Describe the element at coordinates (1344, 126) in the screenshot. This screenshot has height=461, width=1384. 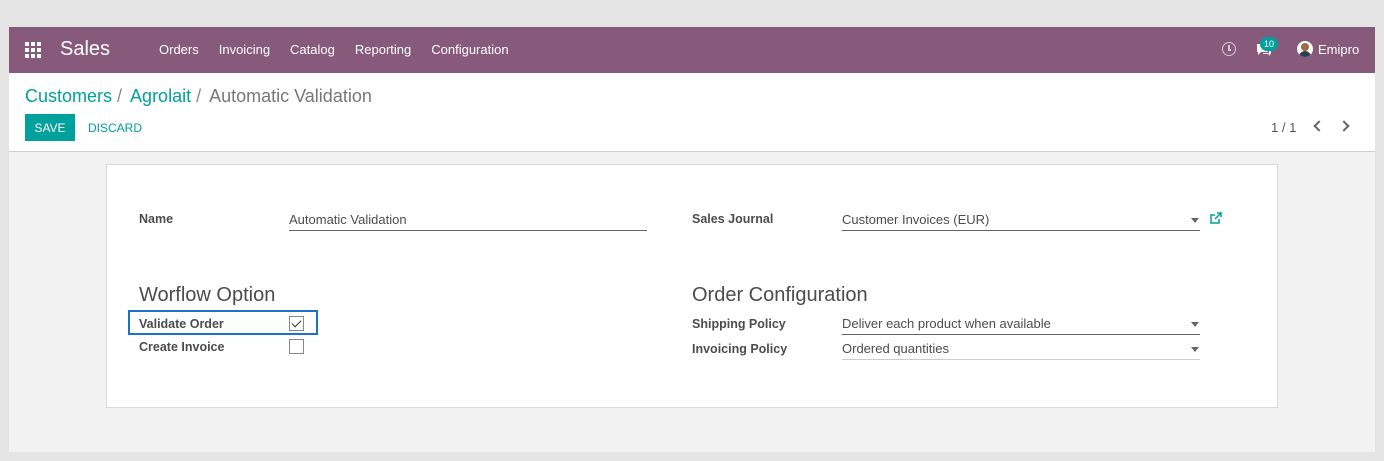
I see `chevron-right-icon` at that location.